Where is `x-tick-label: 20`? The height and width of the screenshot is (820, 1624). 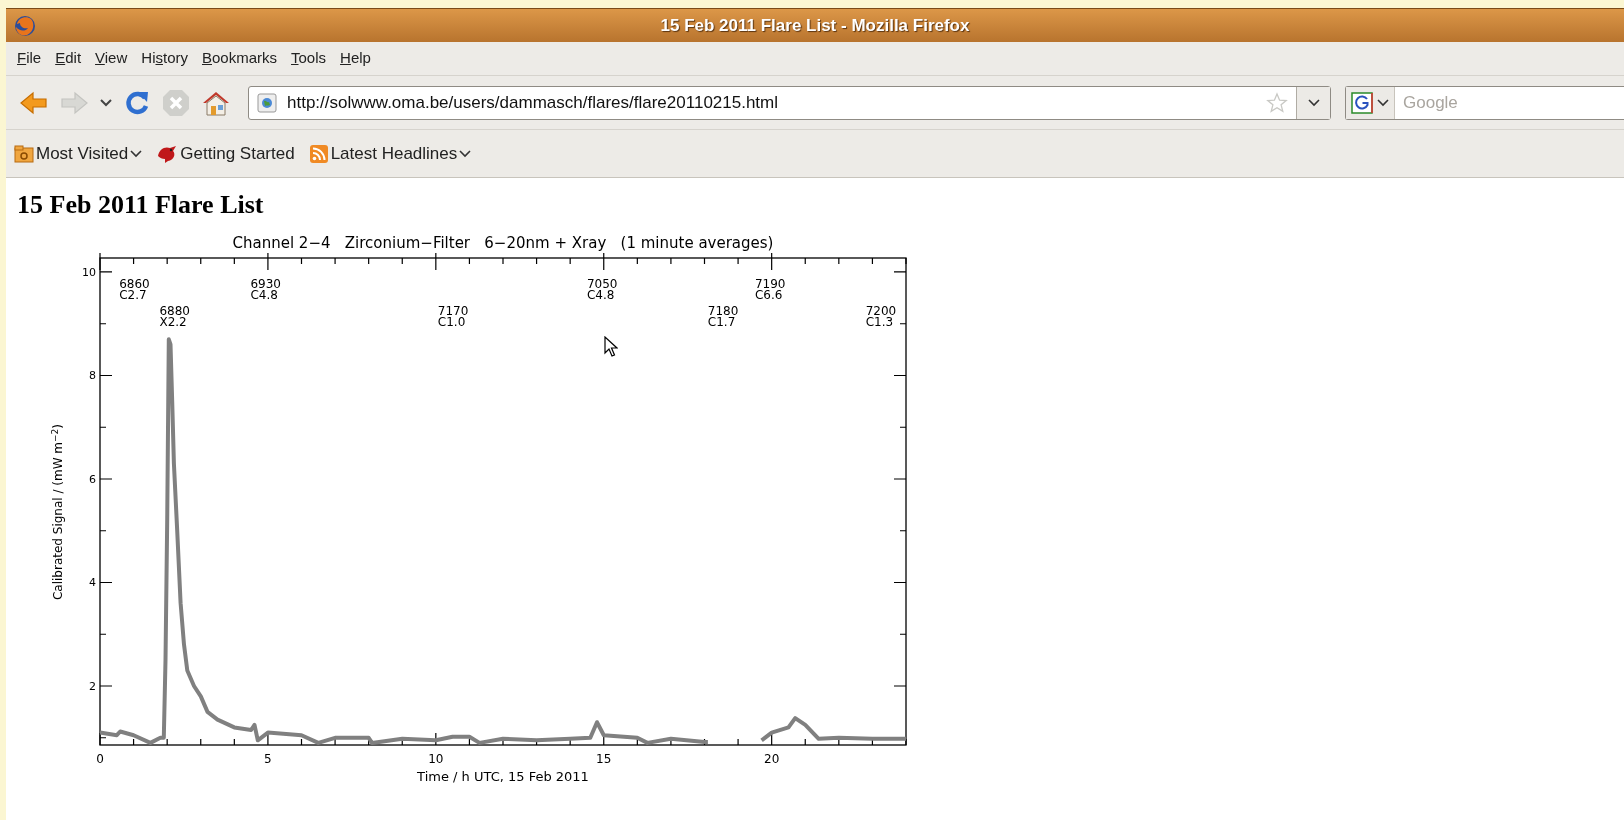 x-tick-label: 20 is located at coordinates (772, 759).